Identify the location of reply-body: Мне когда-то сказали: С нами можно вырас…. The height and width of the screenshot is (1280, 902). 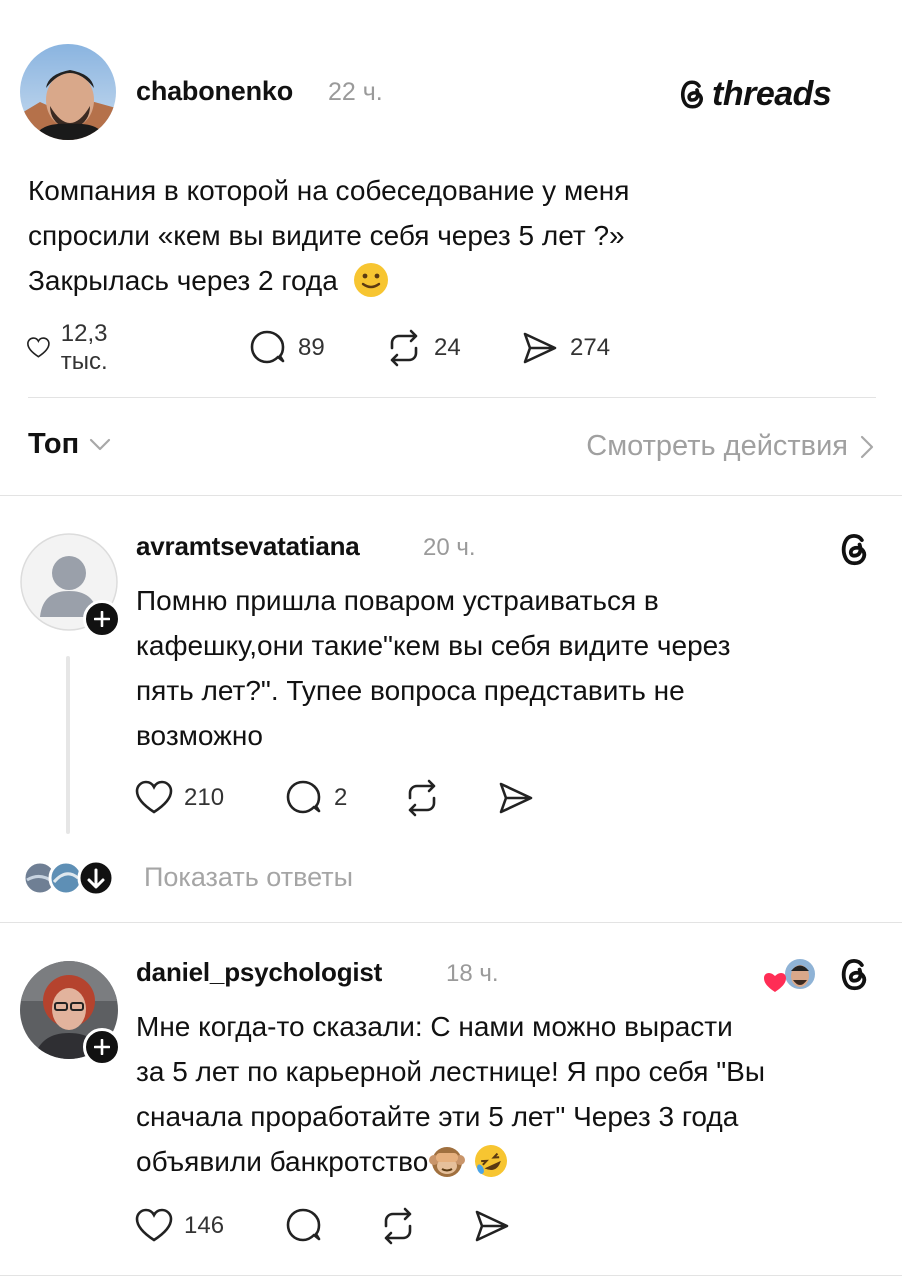
(506, 1094).